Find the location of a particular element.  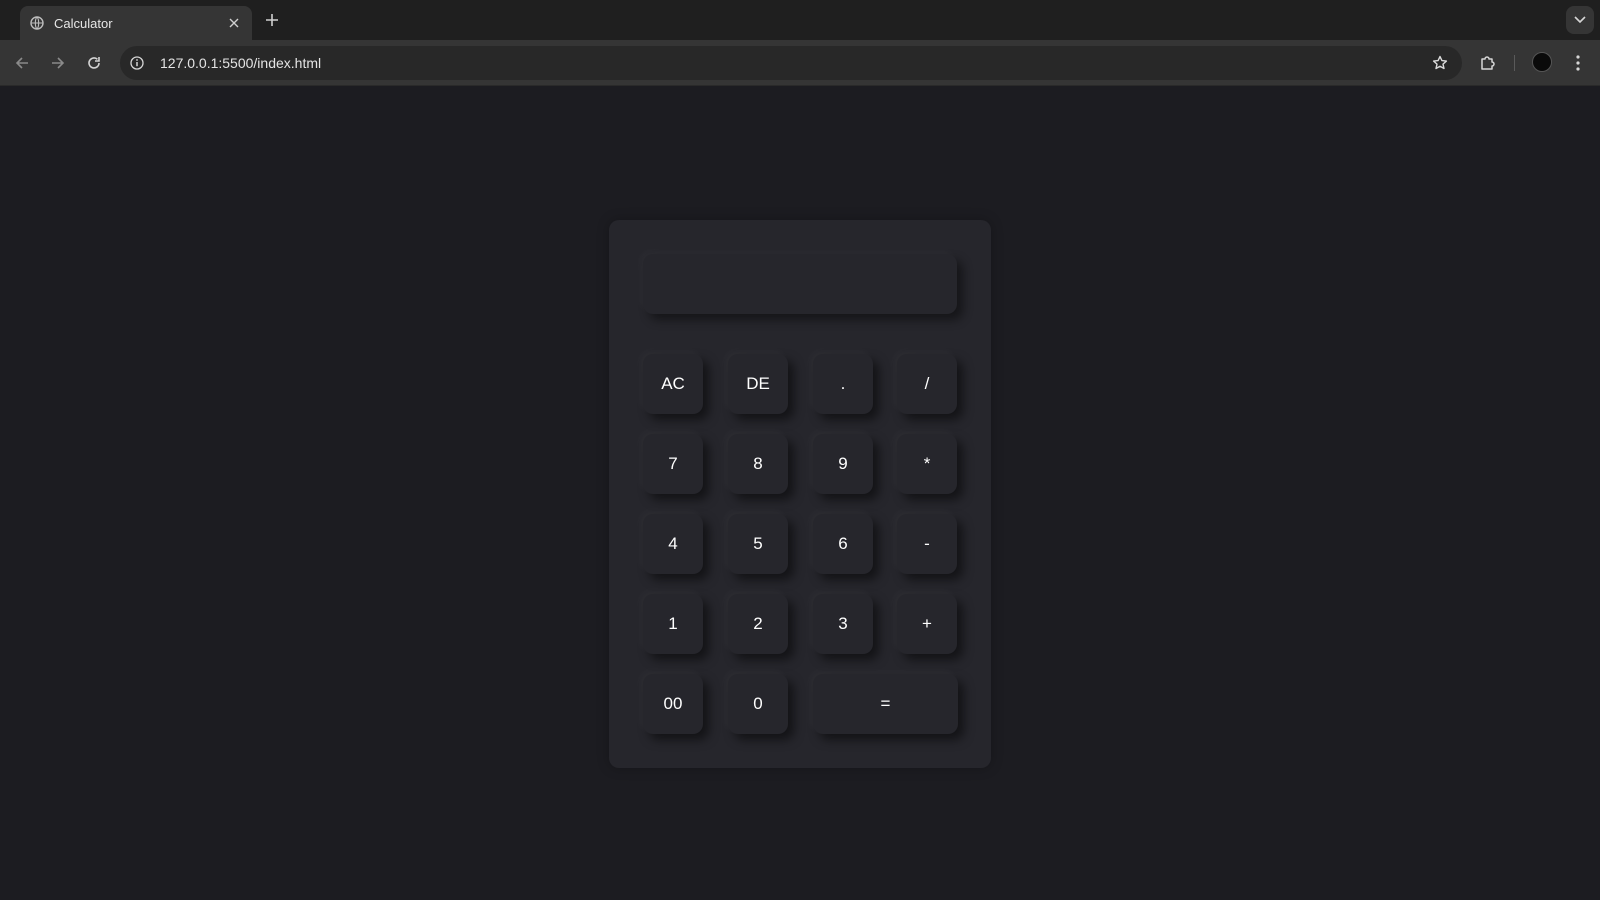

key-3: 3 is located at coordinates (843, 624).